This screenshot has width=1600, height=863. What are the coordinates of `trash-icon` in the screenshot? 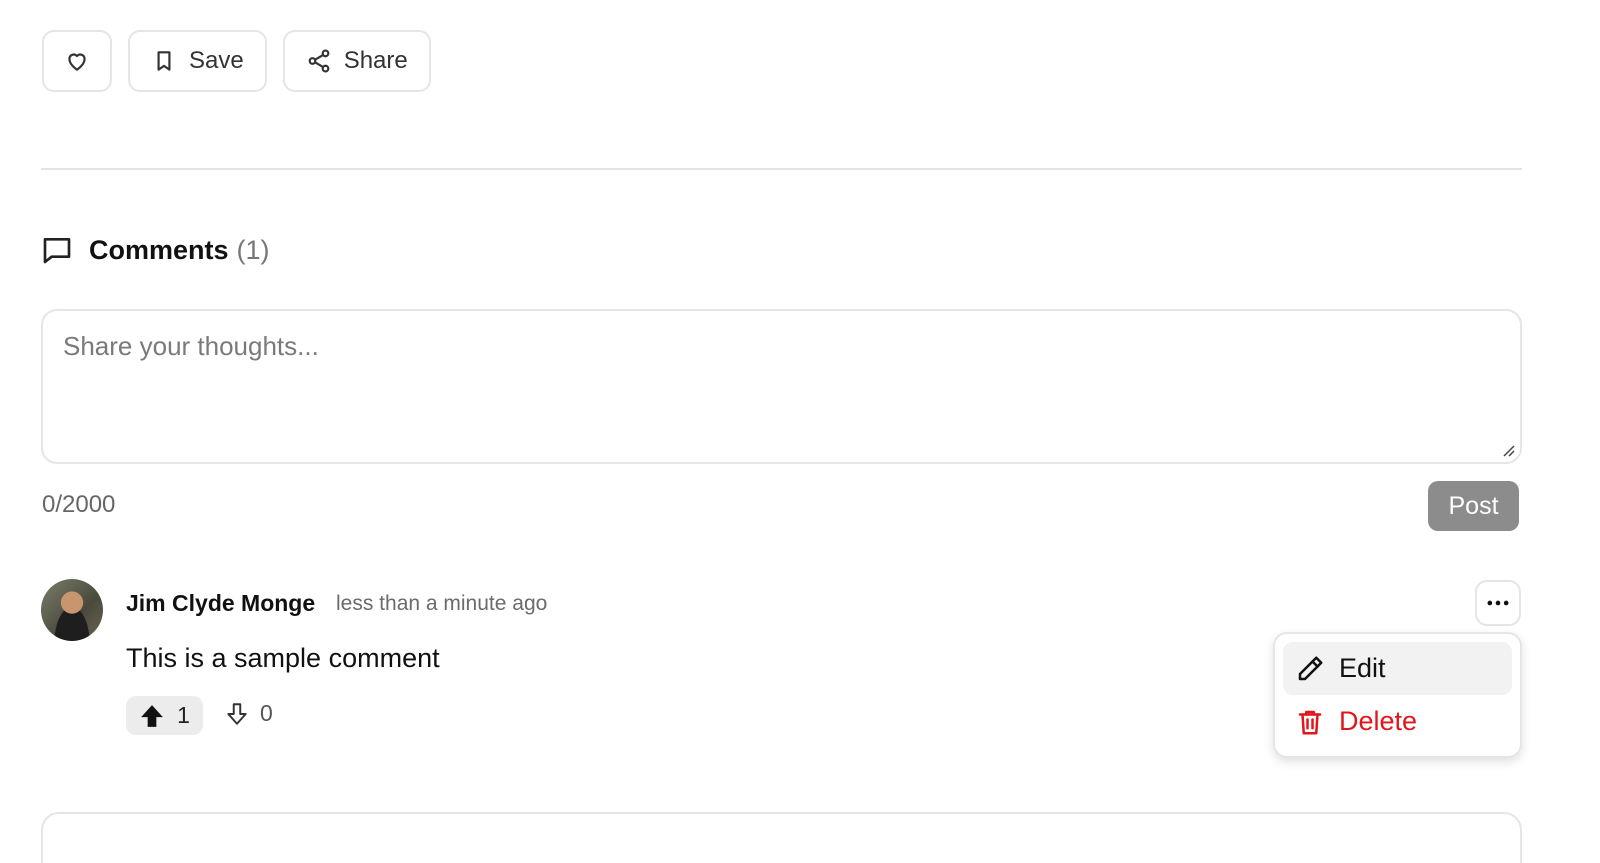 It's located at (1310, 722).